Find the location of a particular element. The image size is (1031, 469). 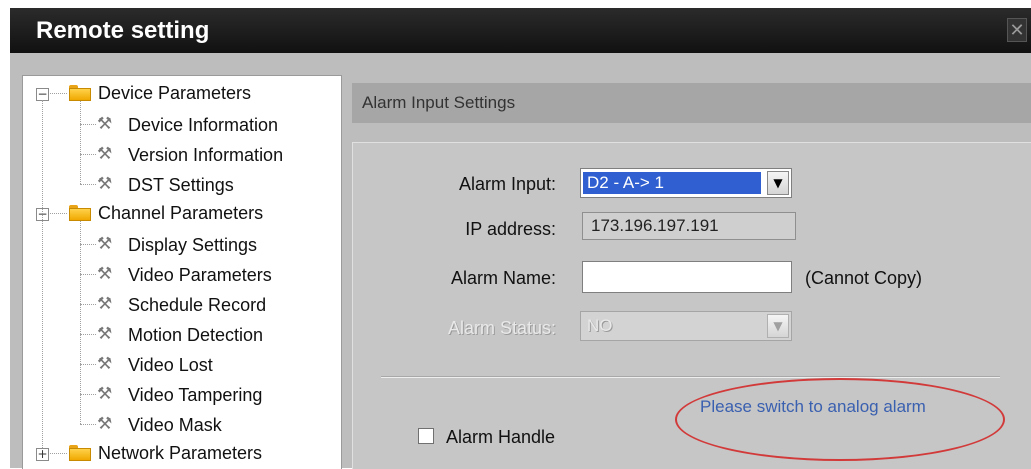

tree-group-label: Channel Parameters is located at coordinates (181, 213).